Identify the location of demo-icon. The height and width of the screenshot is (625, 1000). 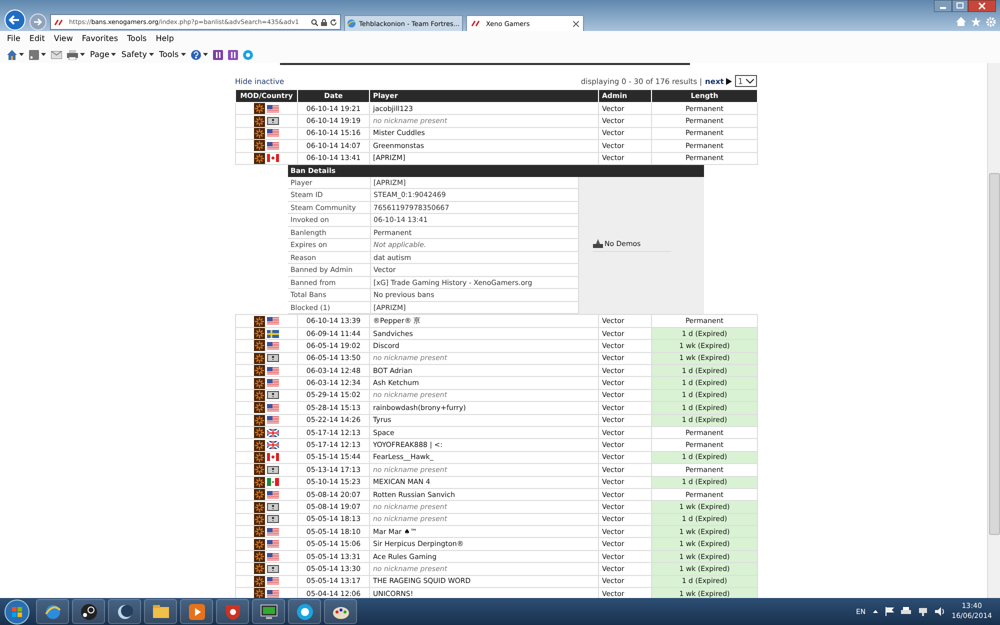
(597, 243).